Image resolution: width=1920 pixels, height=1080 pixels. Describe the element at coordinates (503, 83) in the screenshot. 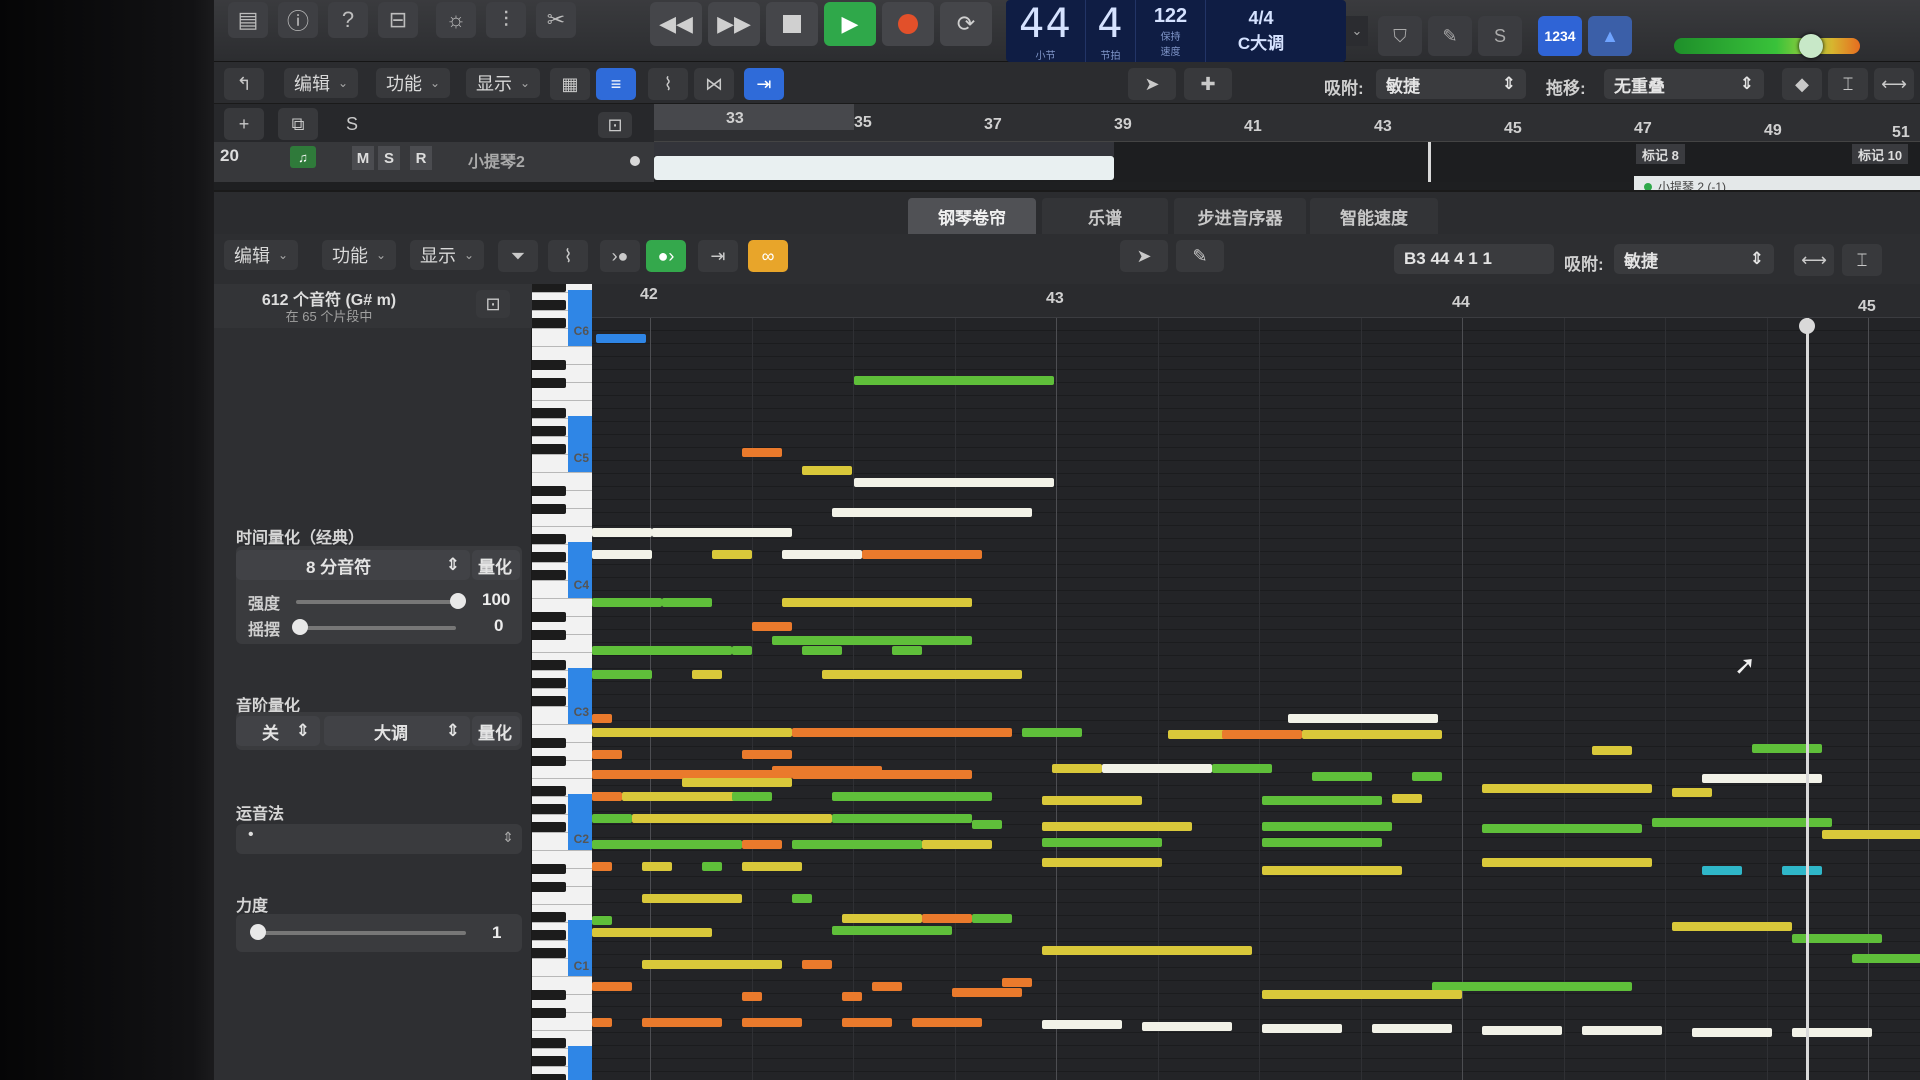

I see `tracks-view-menu: 显示 ⌄` at that location.